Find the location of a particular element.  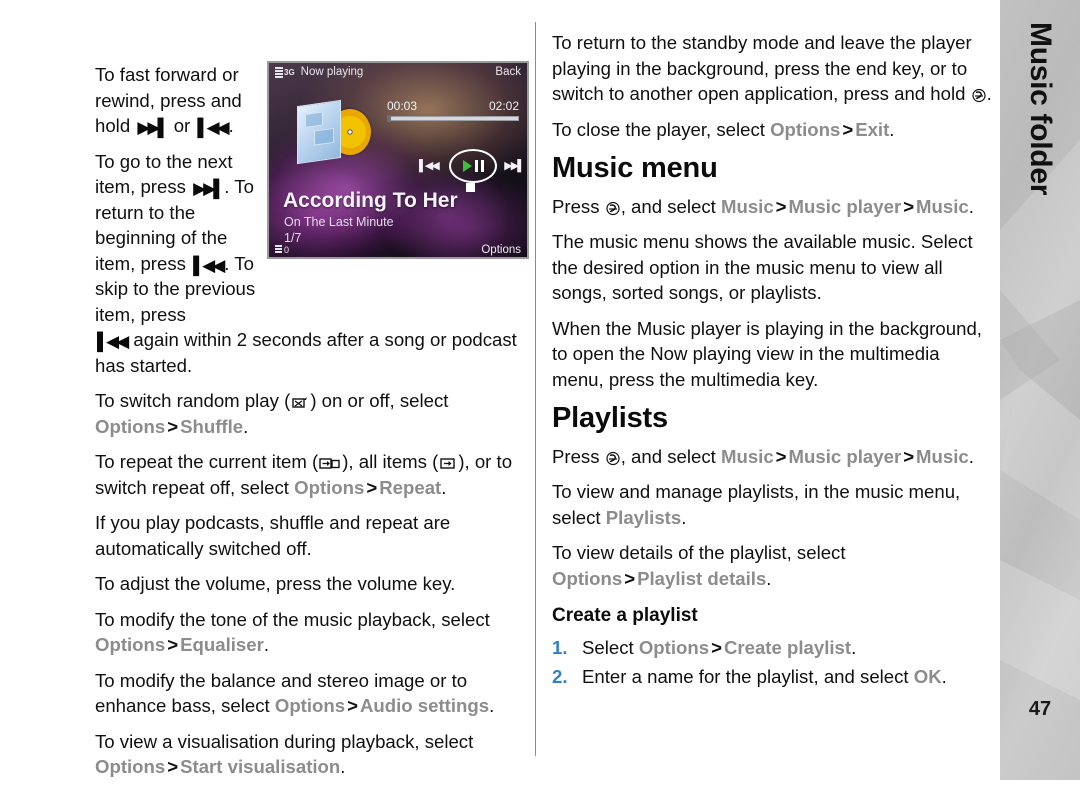

menu-key-icon is located at coordinates (979, 95).